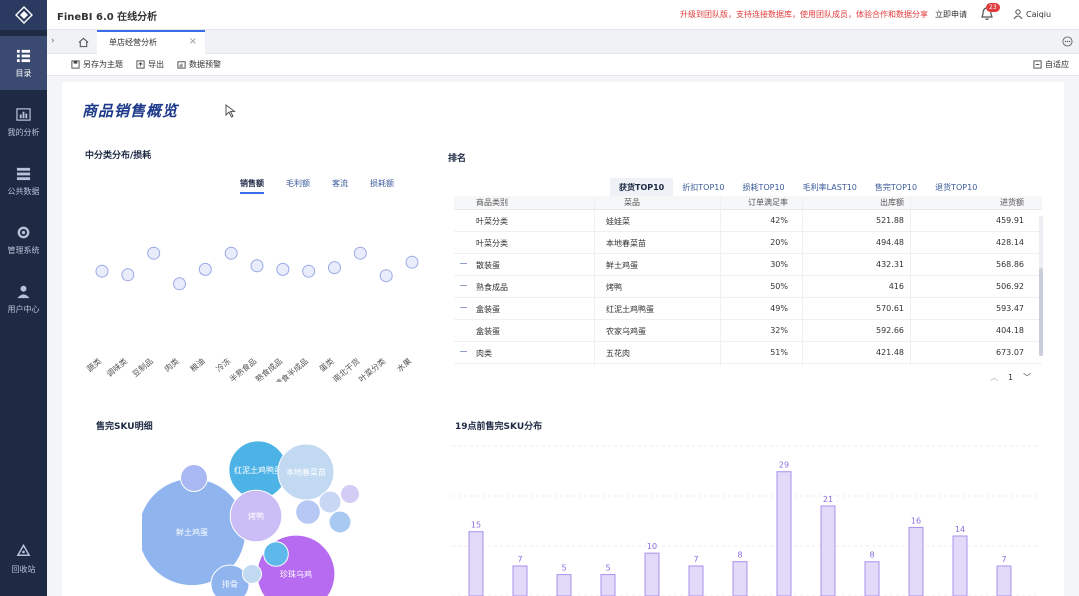  What do you see at coordinates (804, 14) in the screenshot?
I see `upgrade-promo: 升级到团队版，支持连接数据库，使用团队成员，体验合作和数据分享` at bounding box center [804, 14].